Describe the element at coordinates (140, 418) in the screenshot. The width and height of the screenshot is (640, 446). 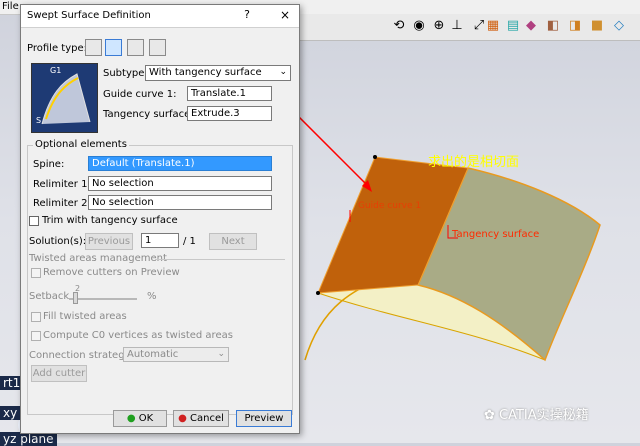
I see `ok-button: ● OK` at that location.